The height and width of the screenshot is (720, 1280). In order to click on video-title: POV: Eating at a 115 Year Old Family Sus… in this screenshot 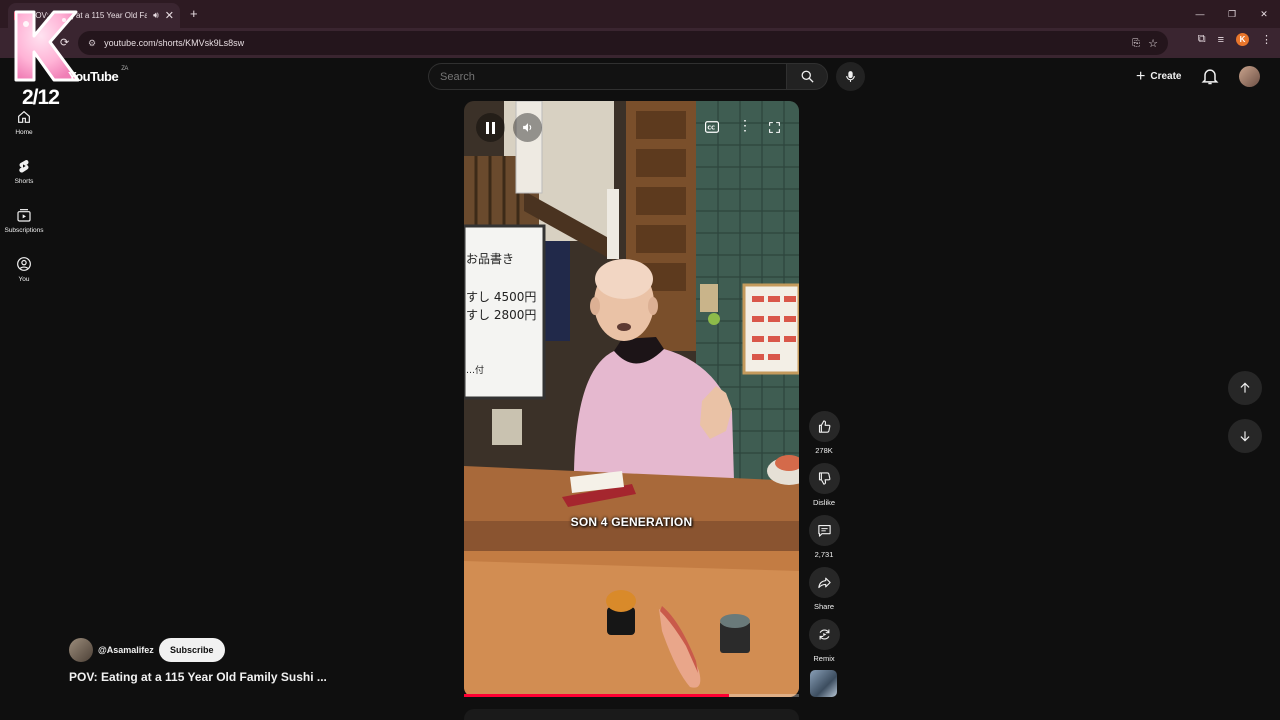, I will do `click(198, 677)`.